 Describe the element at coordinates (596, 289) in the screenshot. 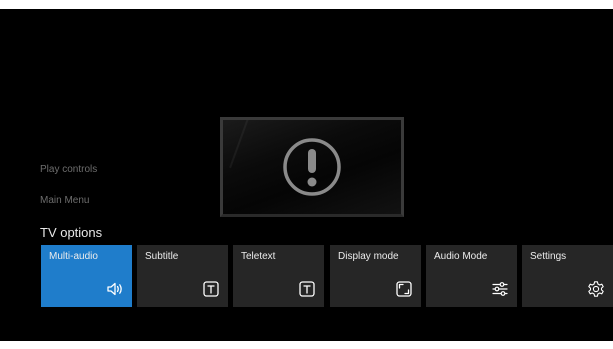

I see `gear-icon` at that location.